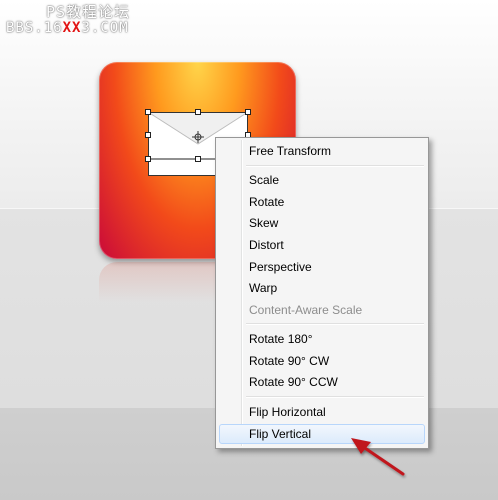 The image size is (498, 500). What do you see at coordinates (105, 27) in the screenshot?
I see `watermark-url-suffix: 3.COM` at bounding box center [105, 27].